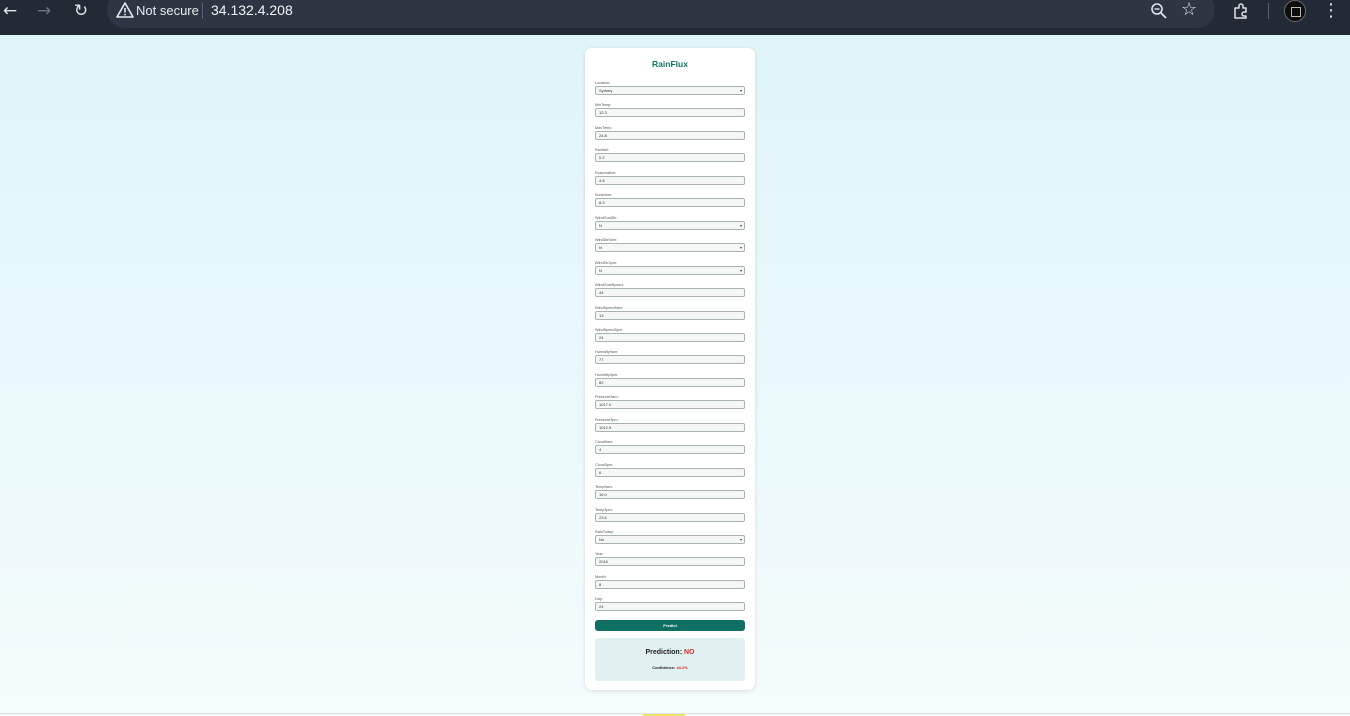  What do you see at coordinates (670, 64) in the screenshot?
I see `app-title: RainFlux` at bounding box center [670, 64].